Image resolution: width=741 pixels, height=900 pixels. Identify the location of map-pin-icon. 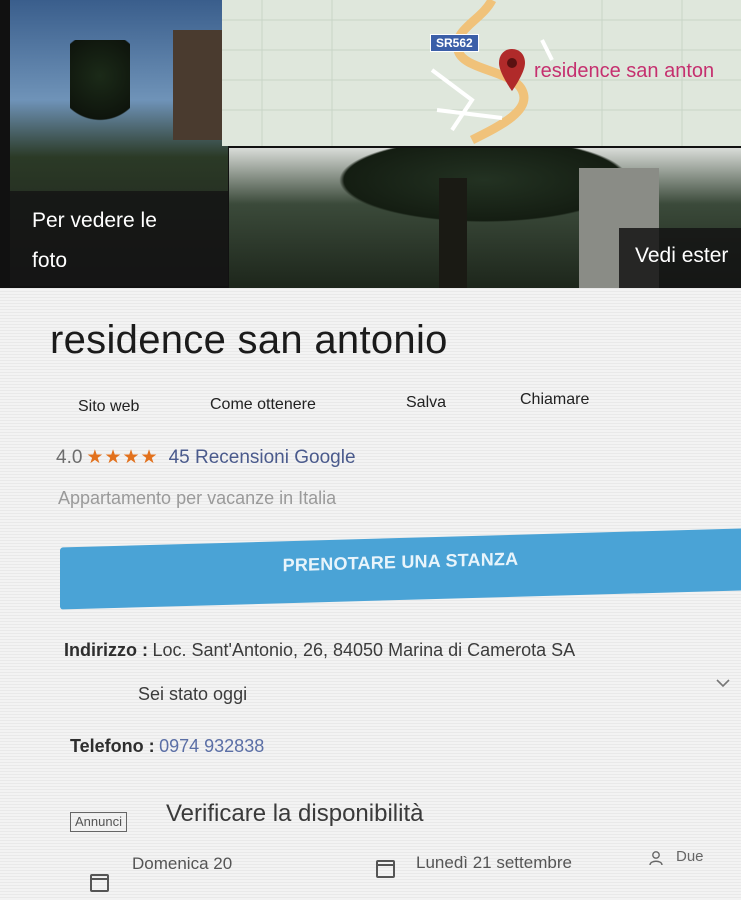
(512, 70).